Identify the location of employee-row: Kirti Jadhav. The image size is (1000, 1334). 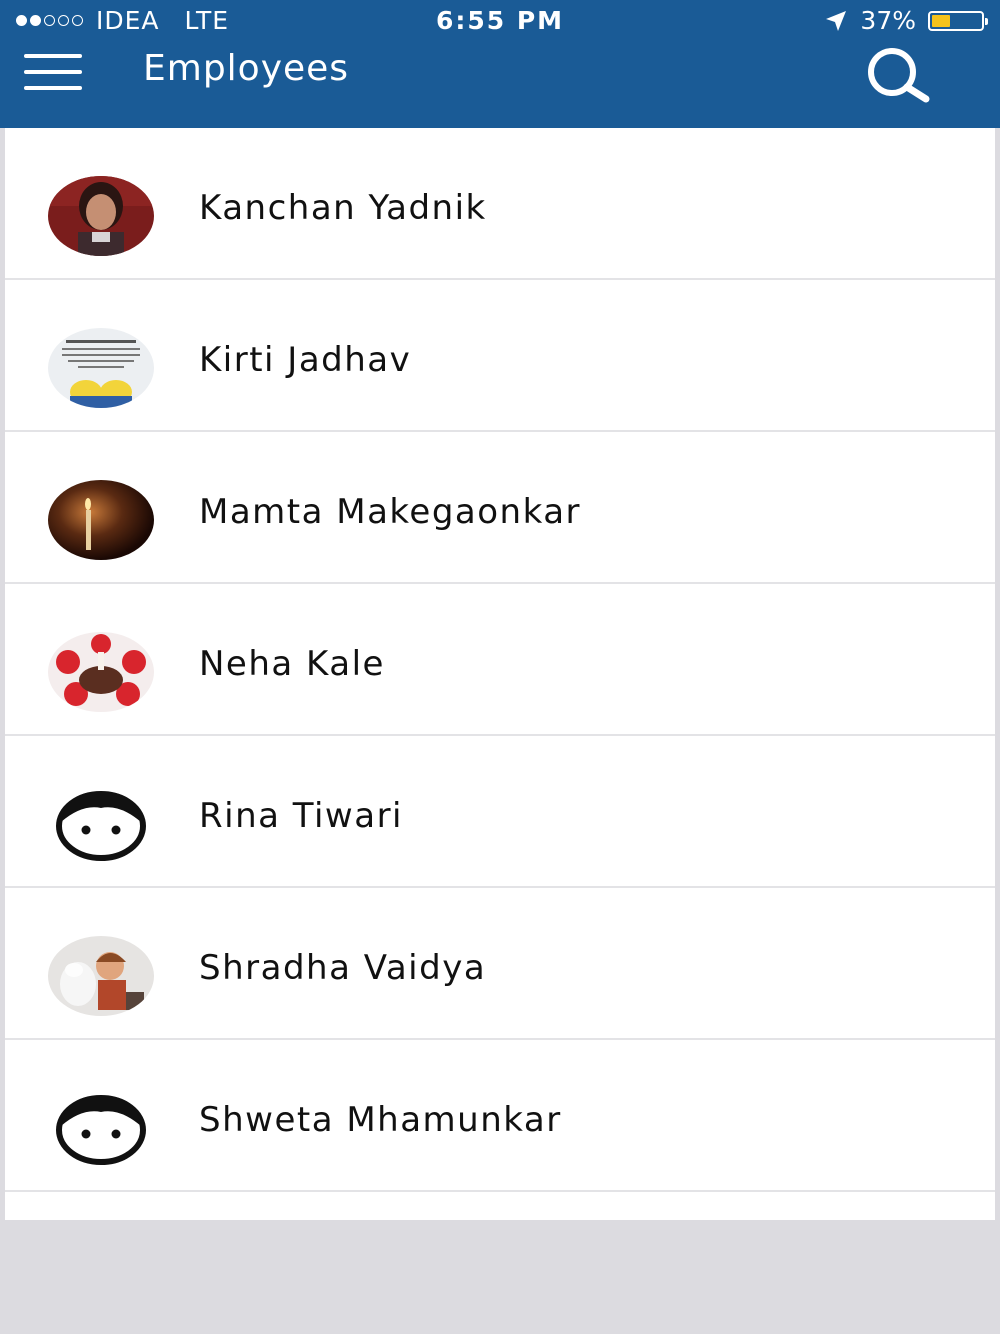
(500, 356).